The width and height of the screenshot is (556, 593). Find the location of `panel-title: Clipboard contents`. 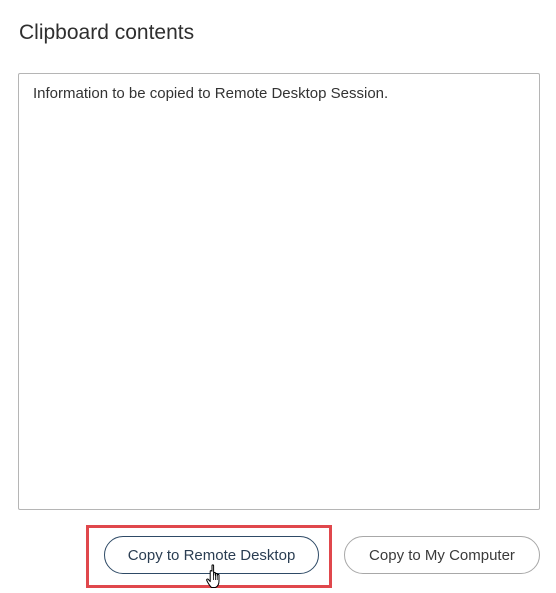

panel-title: Clipboard contents is located at coordinates (107, 32).